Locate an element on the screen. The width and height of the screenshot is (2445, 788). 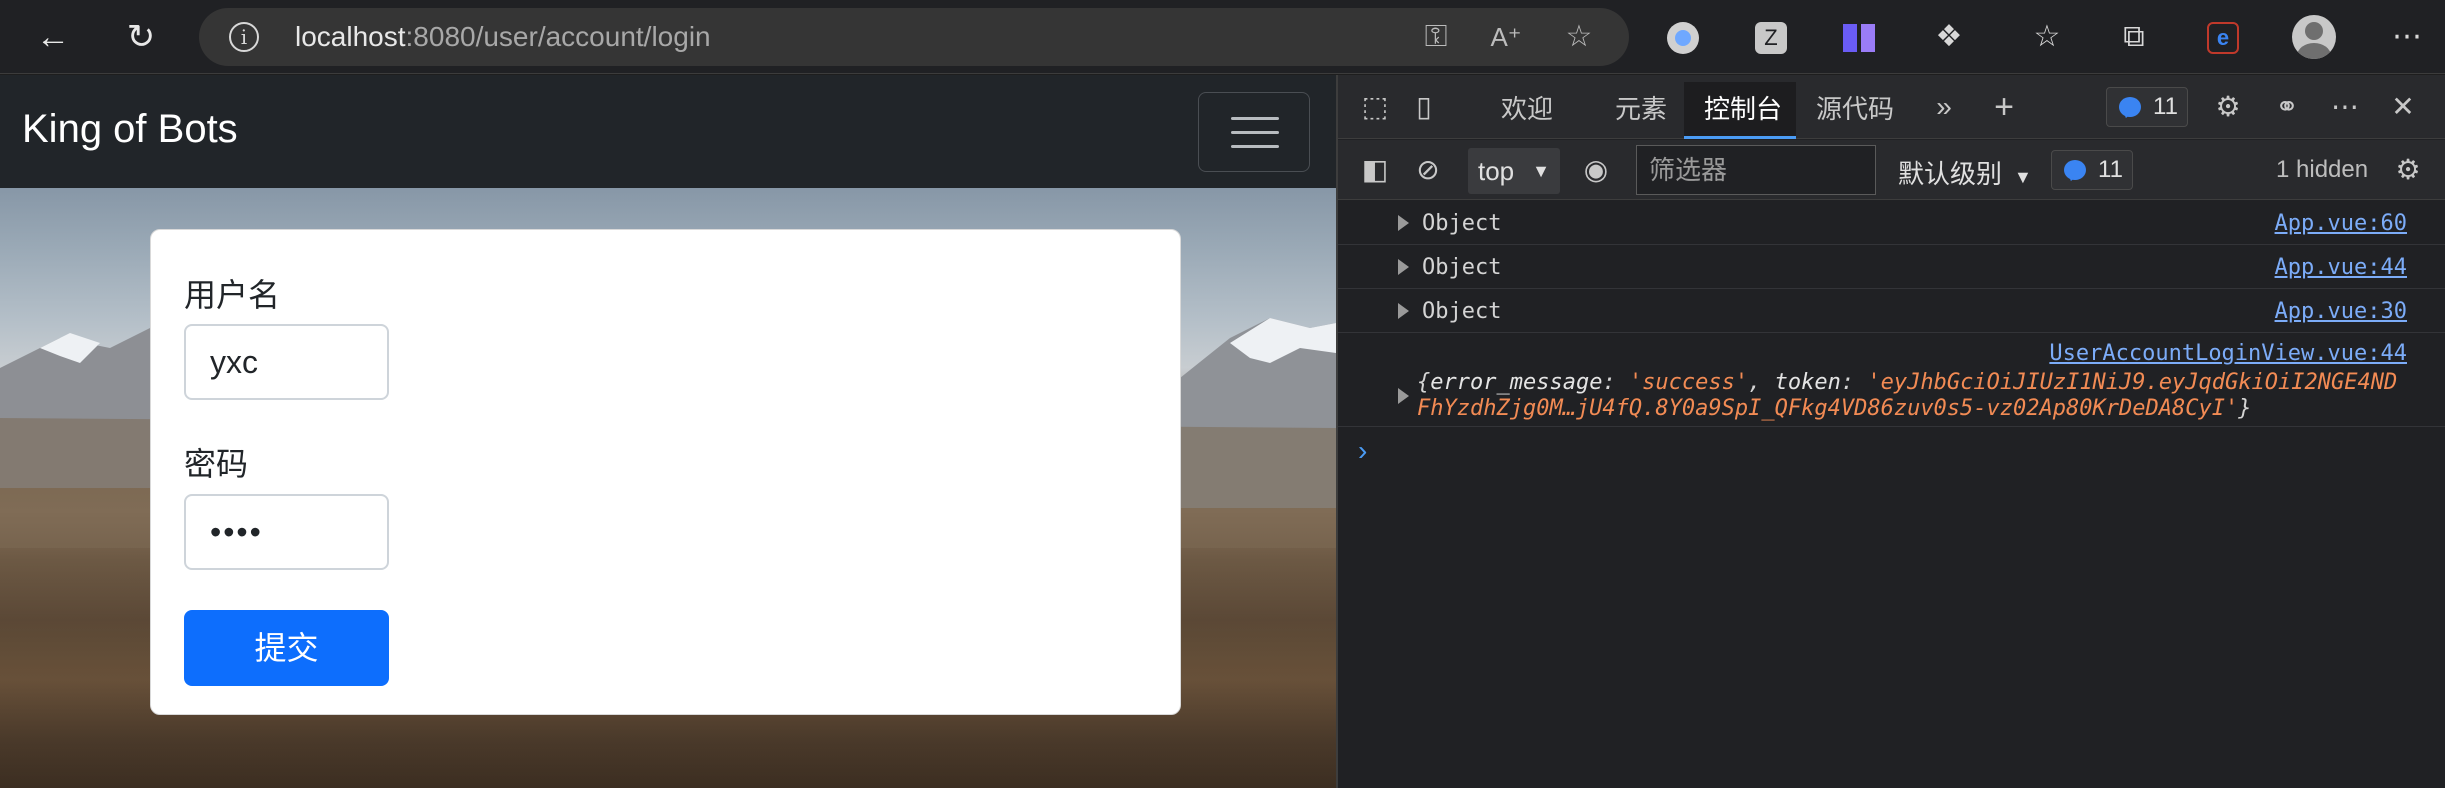
filter-input: 筛选器 is located at coordinates (1756, 170).